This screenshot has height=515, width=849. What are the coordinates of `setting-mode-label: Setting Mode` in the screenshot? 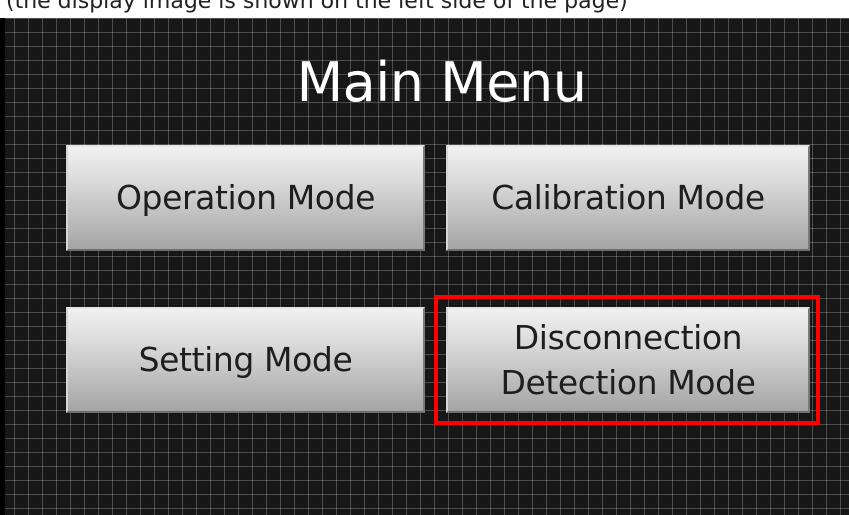 It's located at (245, 359).